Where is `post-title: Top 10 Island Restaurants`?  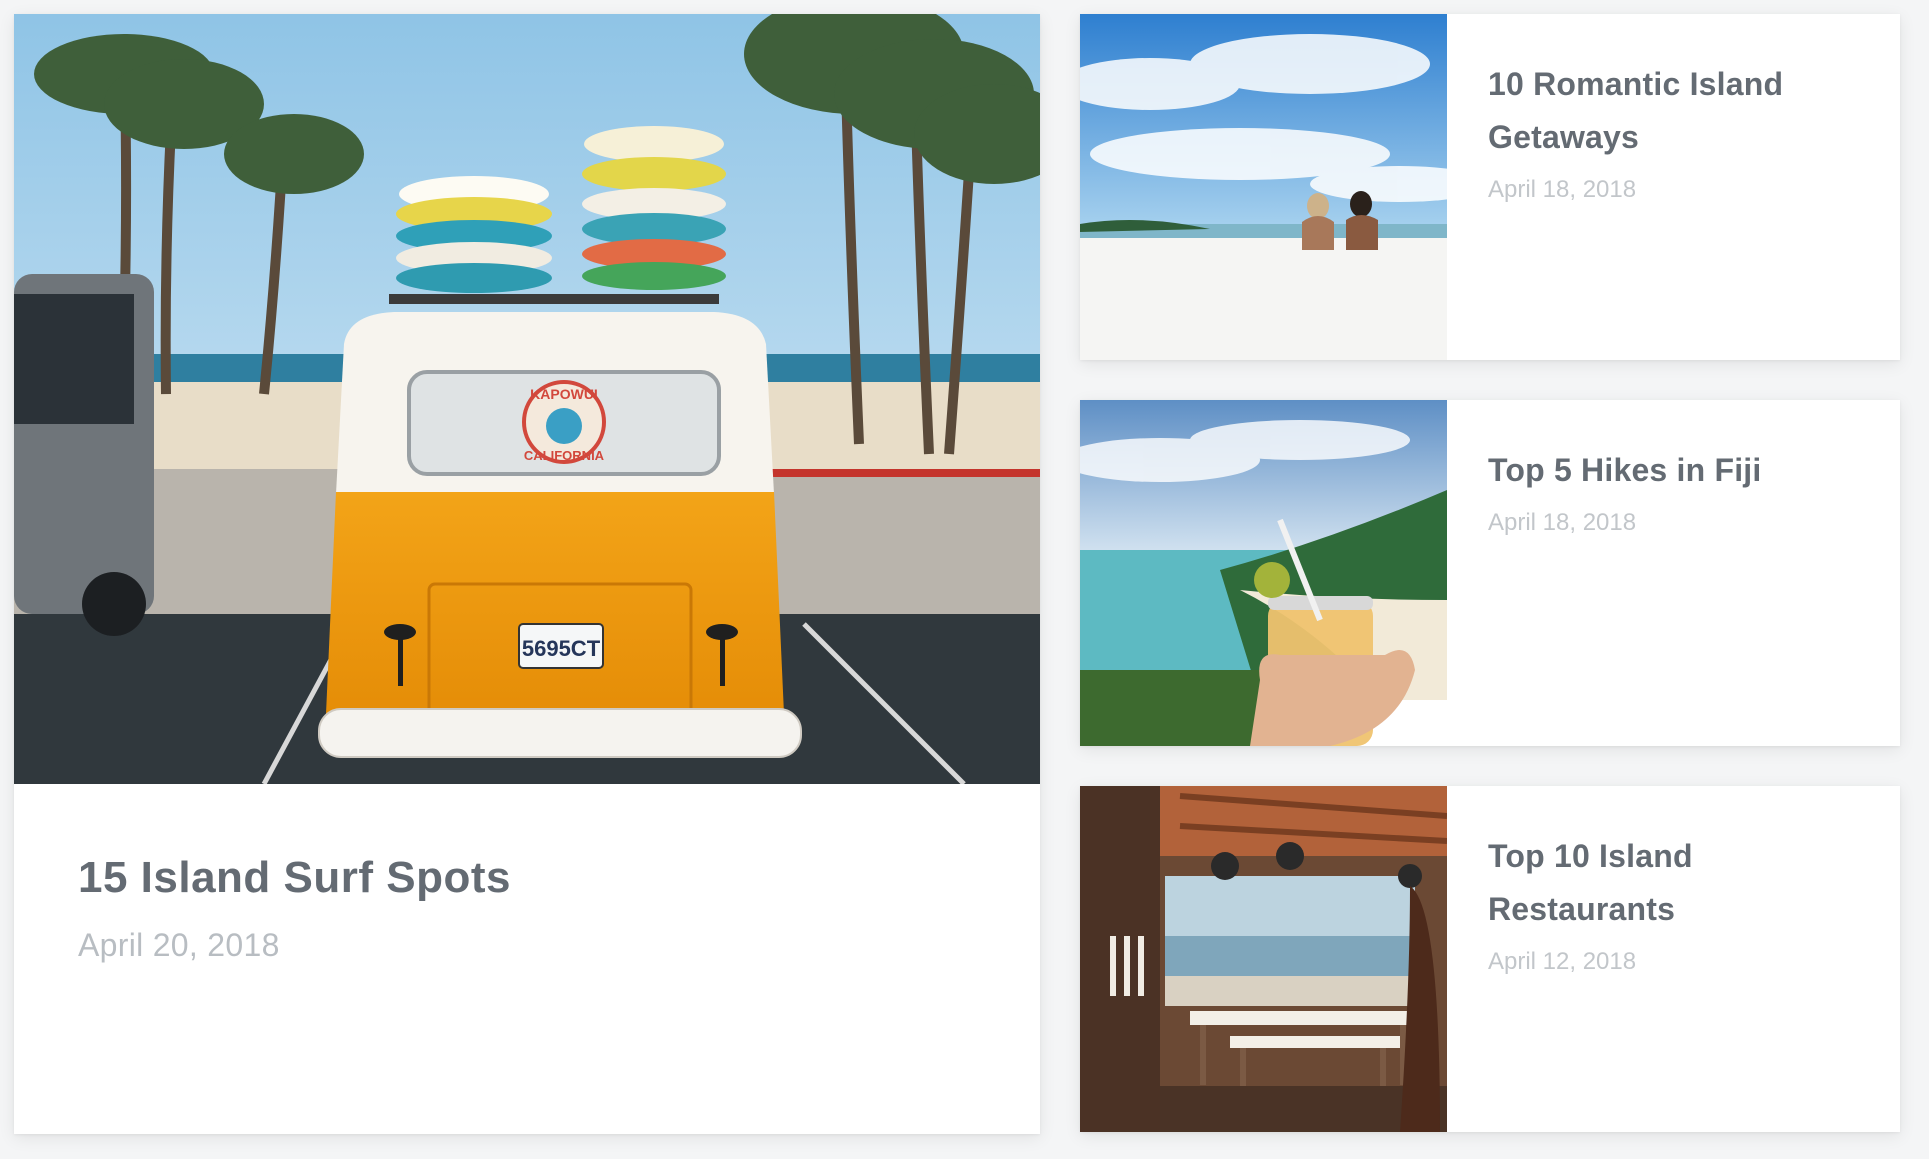
post-title: Top 10 Island Restaurants is located at coordinates (1676, 883).